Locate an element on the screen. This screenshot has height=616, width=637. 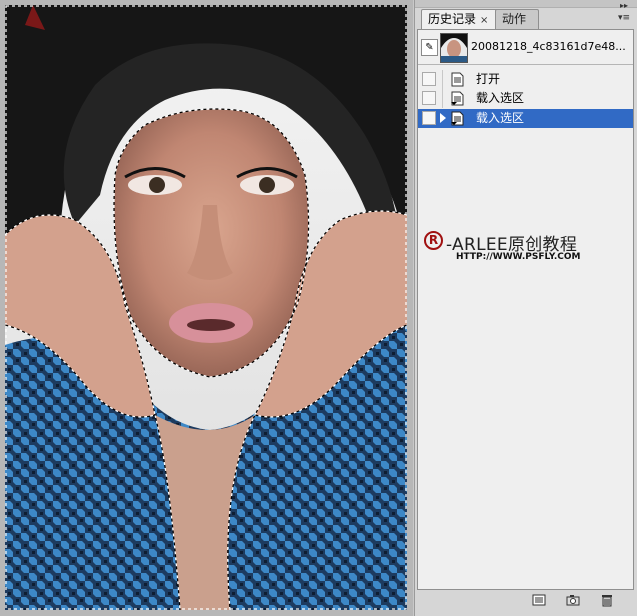
tab-actions: 动作 is located at coordinates (517, 19).